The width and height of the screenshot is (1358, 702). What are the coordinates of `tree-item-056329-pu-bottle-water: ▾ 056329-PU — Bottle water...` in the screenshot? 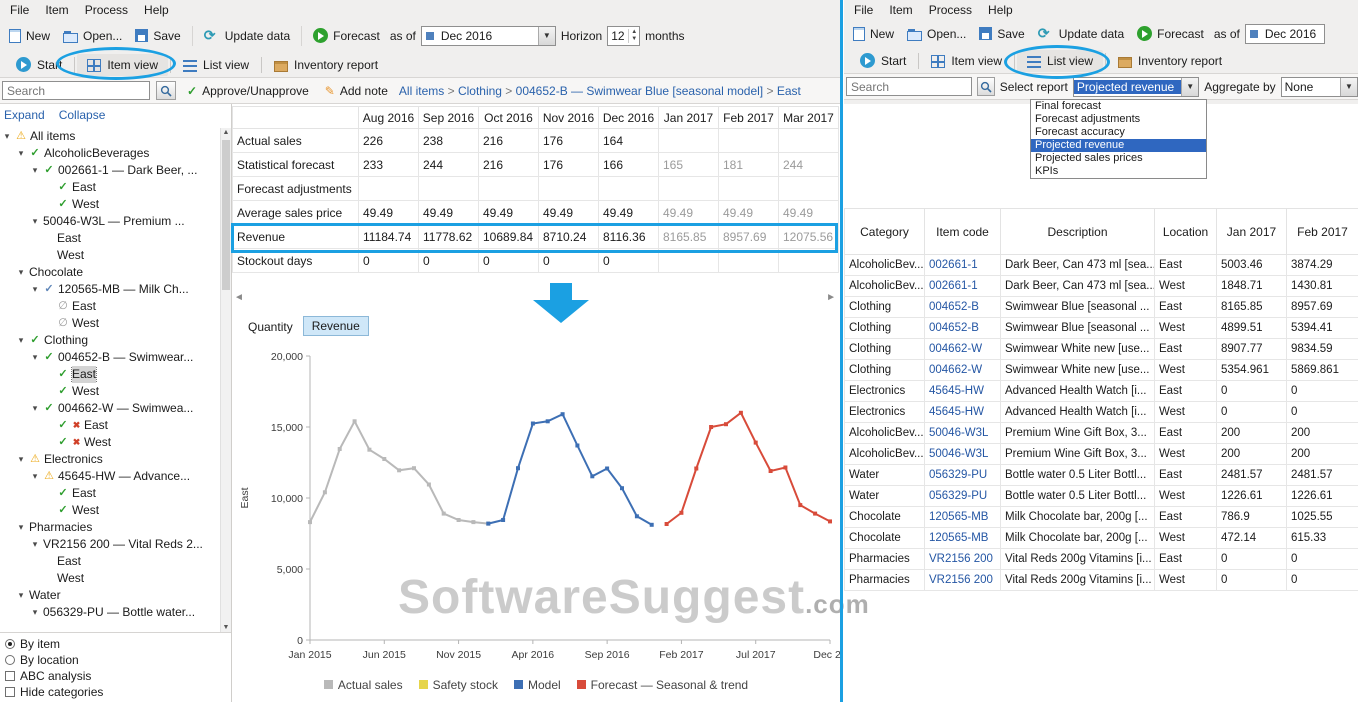 It's located at (110, 612).